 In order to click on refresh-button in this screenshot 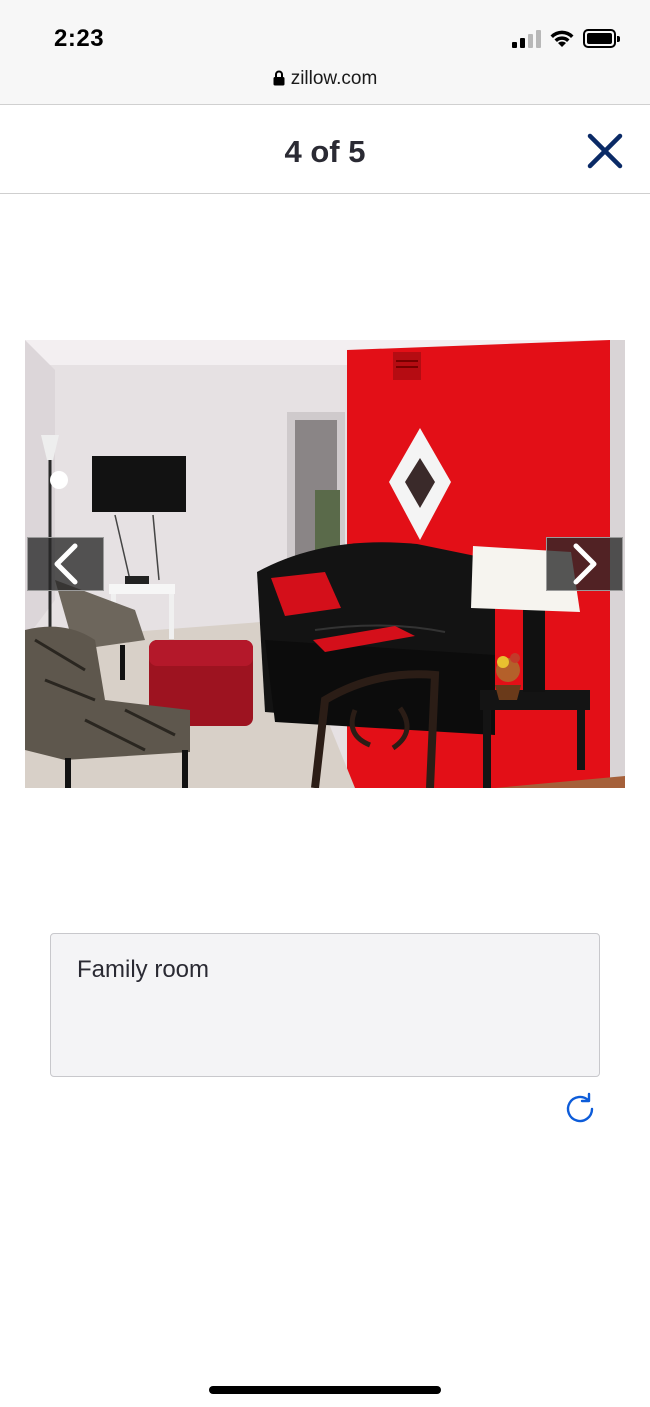, I will do `click(580, 1109)`.